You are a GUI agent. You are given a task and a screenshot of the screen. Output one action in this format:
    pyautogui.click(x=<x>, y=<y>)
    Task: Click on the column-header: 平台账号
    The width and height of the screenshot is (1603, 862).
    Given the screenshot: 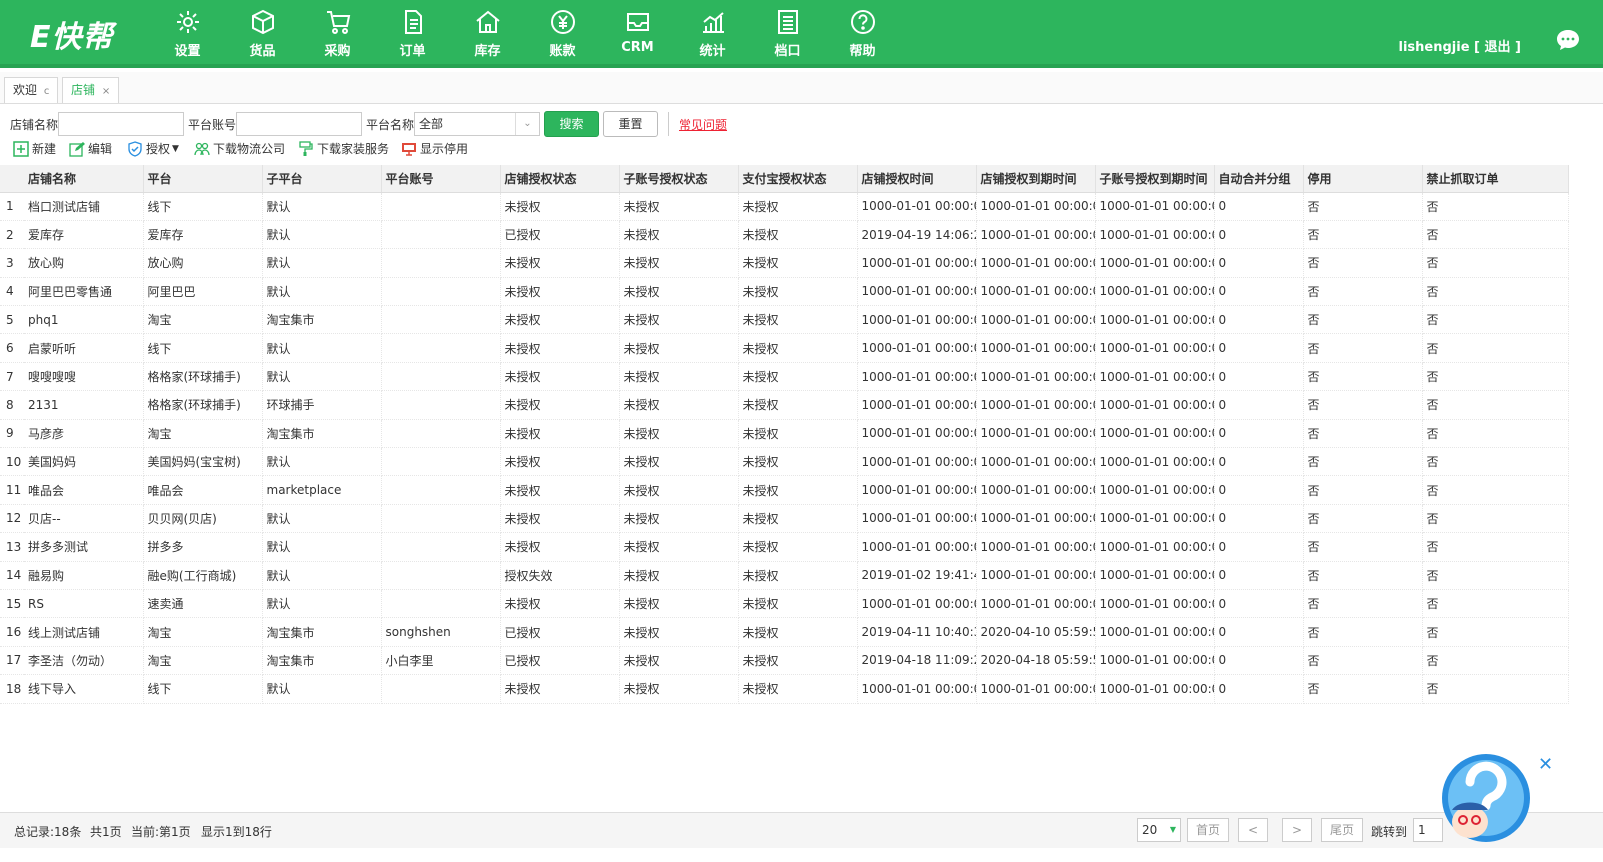 What is the action you would take?
    pyautogui.click(x=441, y=179)
    